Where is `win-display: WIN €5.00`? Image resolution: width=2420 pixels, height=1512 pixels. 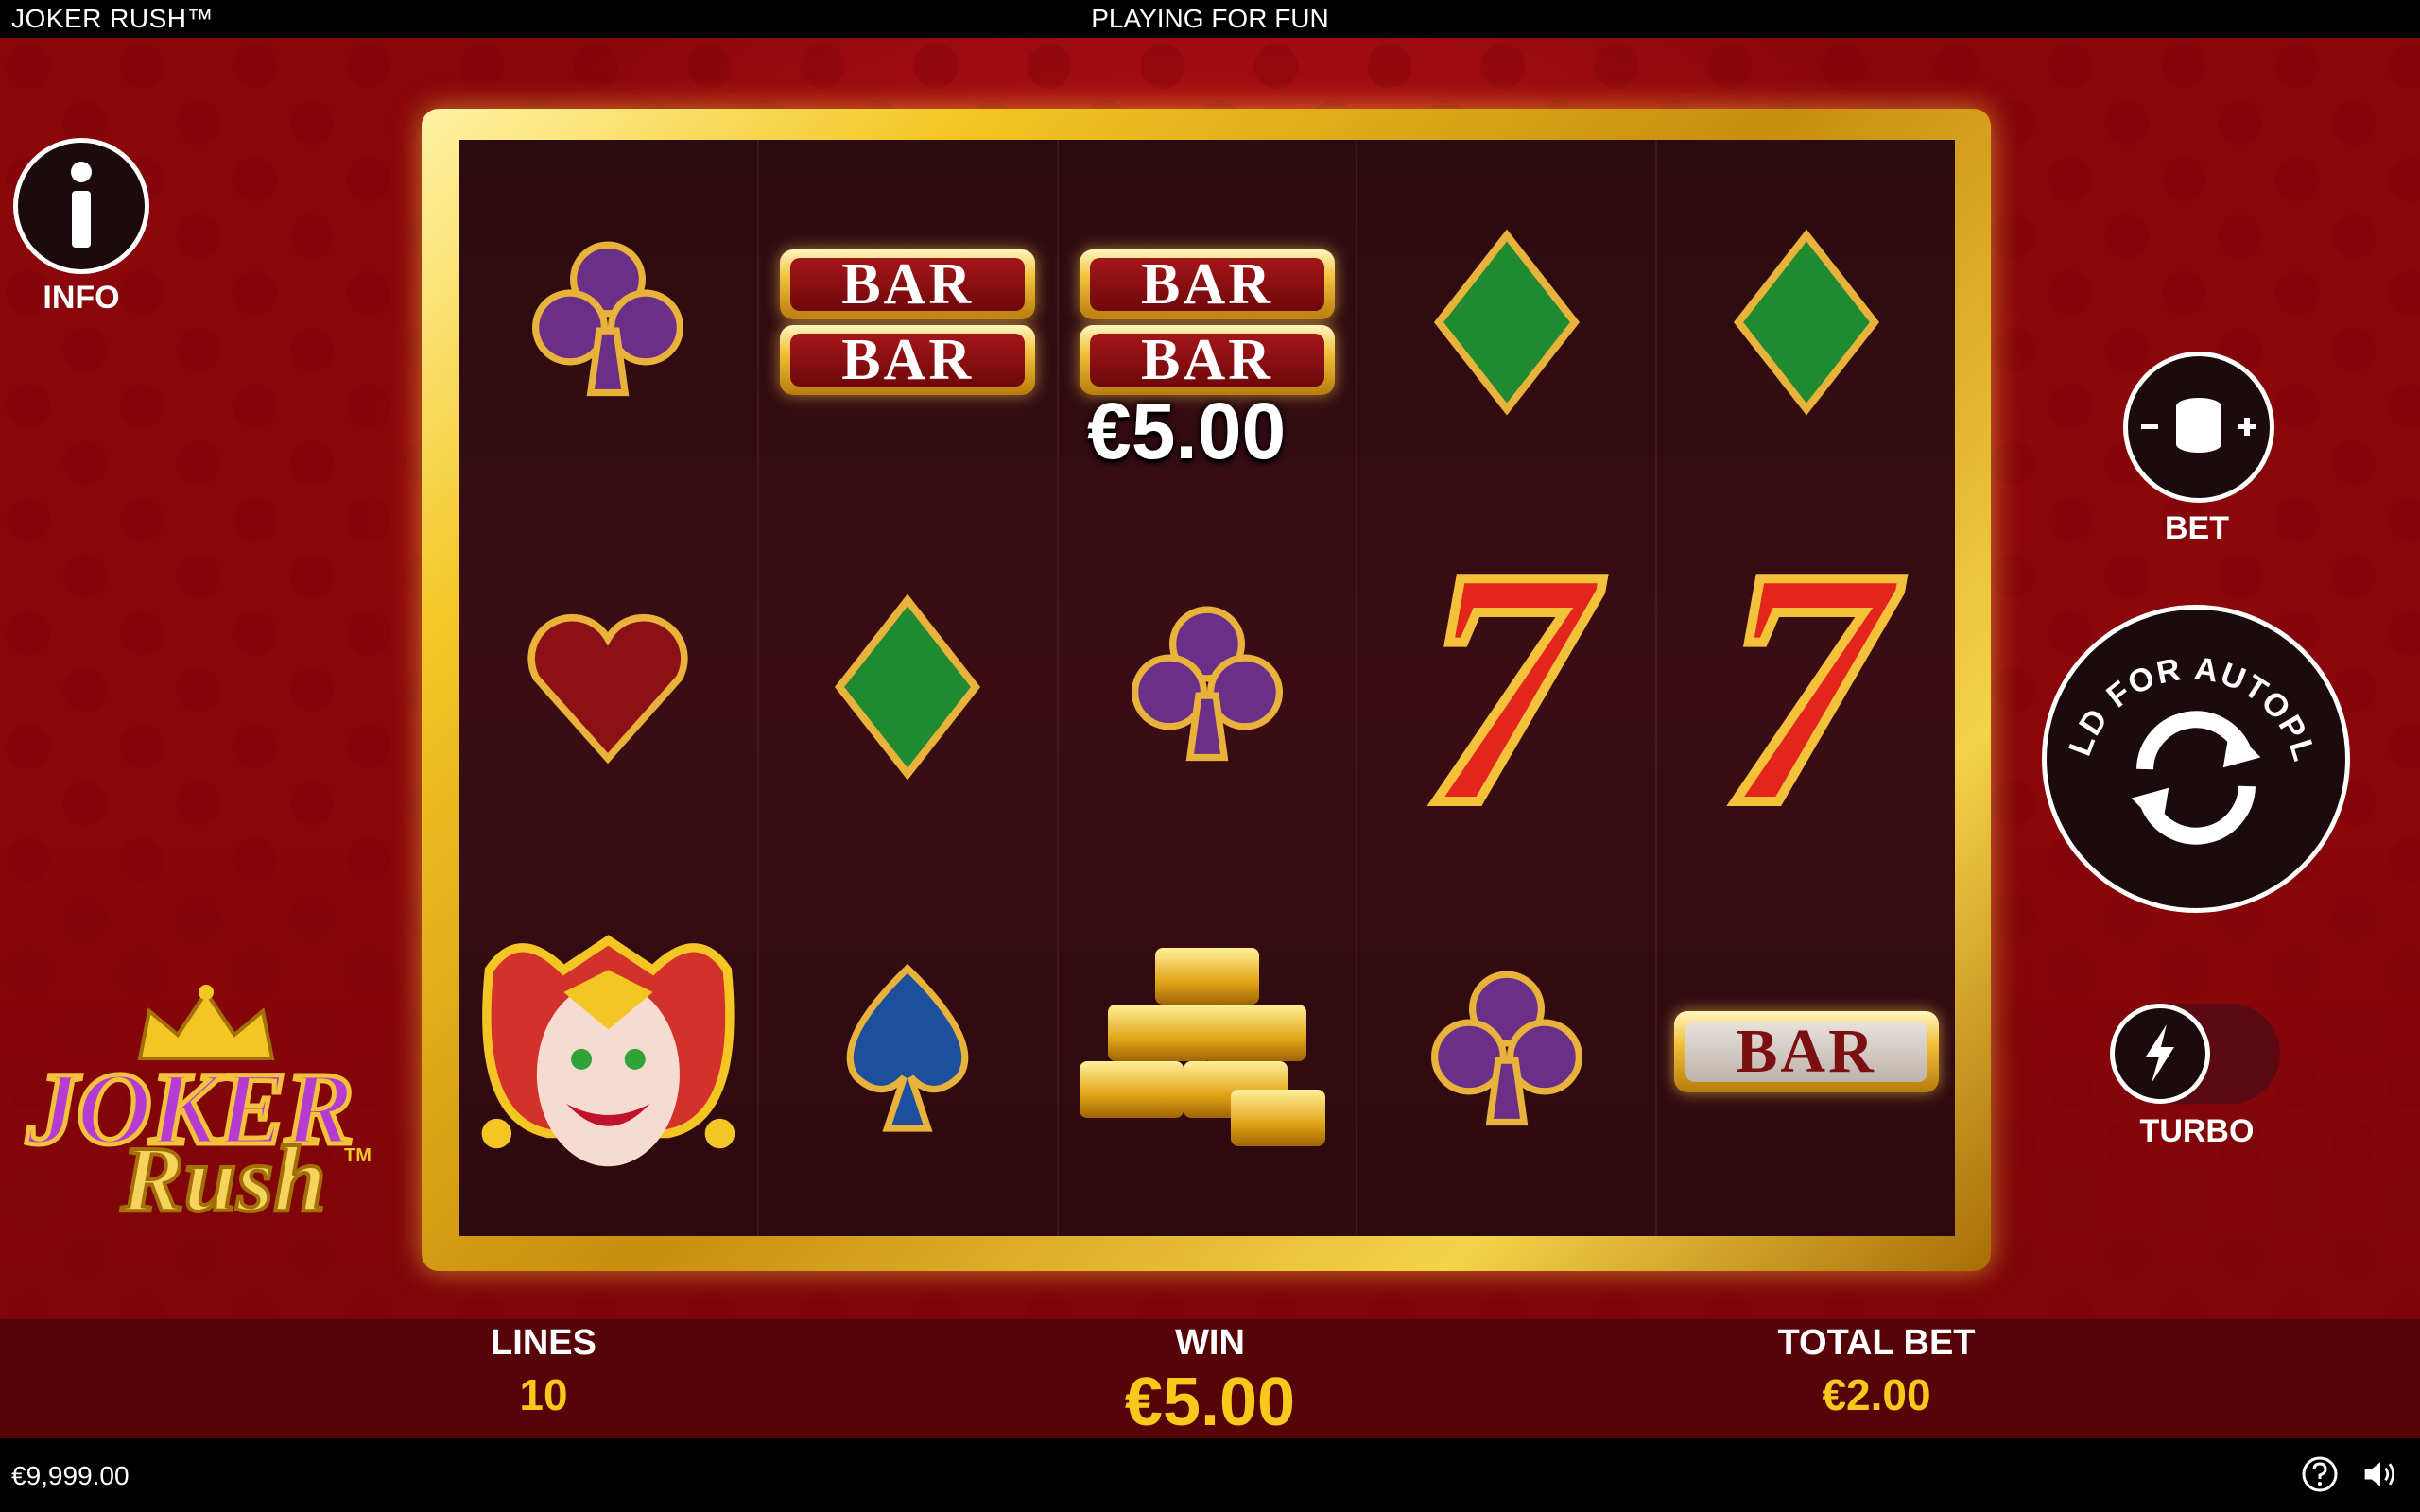 win-display: WIN €5.00 is located at coordinates (1210, 1382).